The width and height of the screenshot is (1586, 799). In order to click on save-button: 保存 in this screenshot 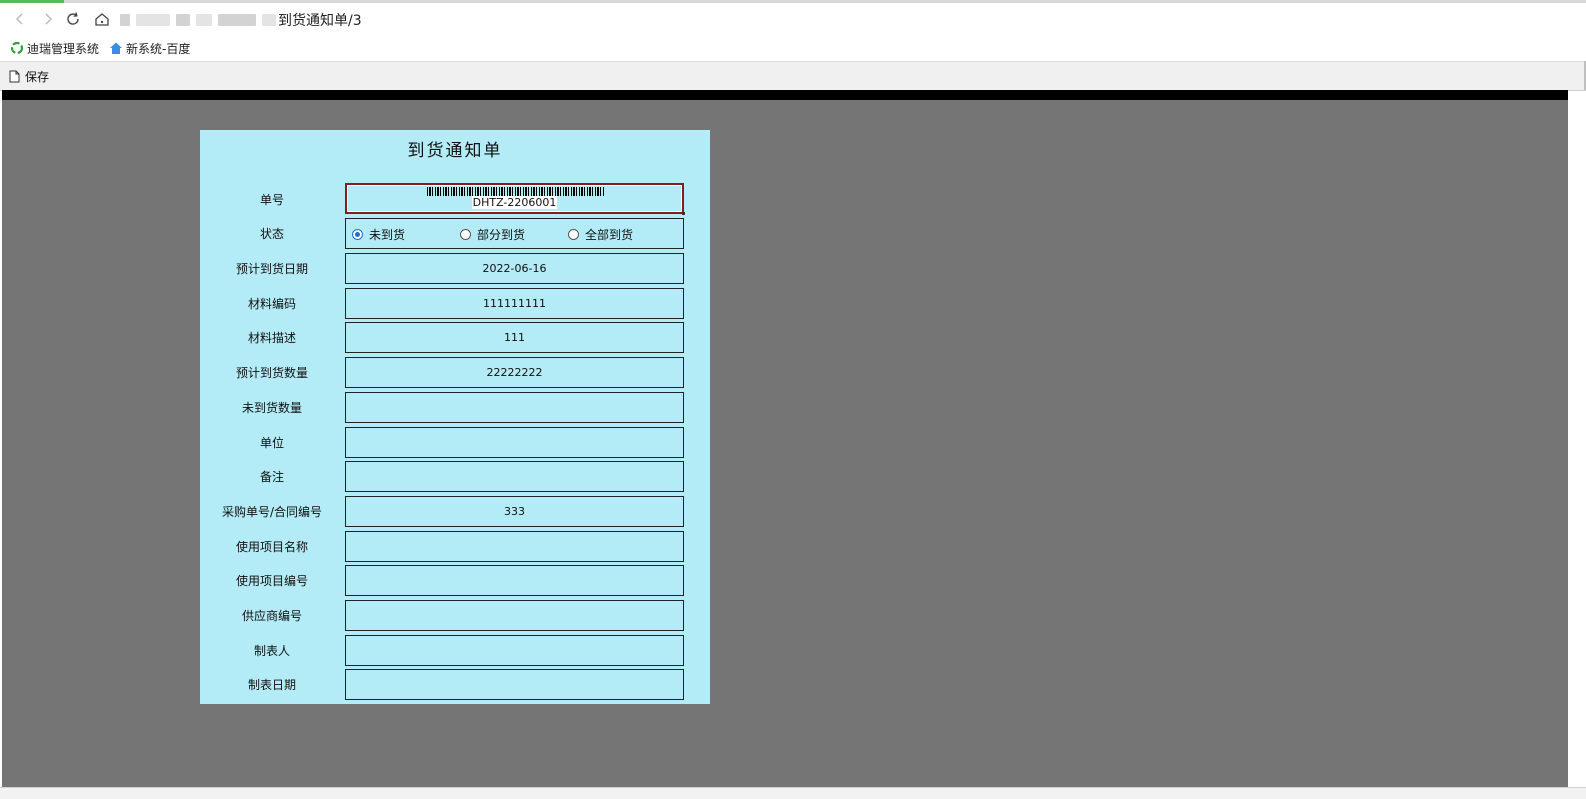, I will do `click(28, 76)`.